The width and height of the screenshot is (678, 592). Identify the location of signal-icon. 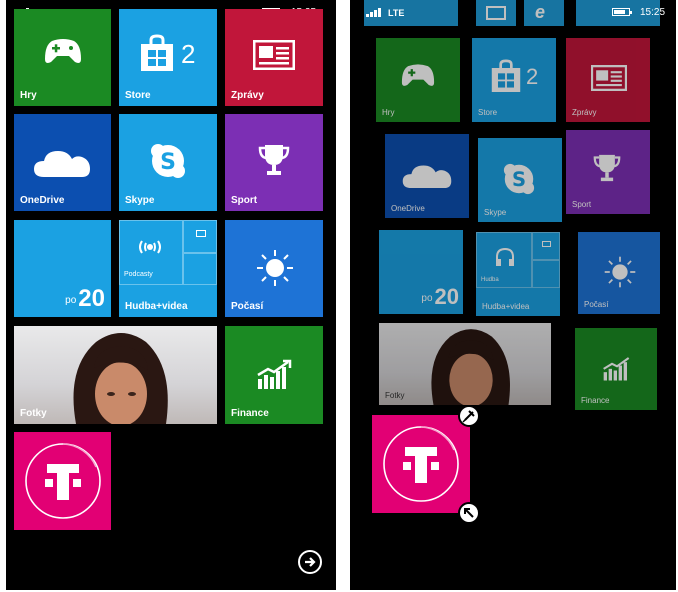
(376, 12).